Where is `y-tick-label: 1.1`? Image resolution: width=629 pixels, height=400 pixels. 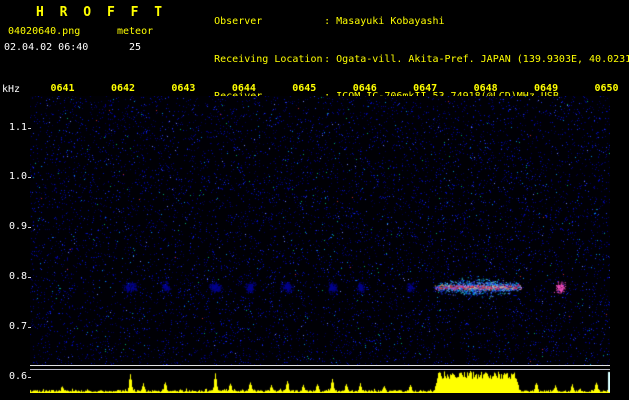
y-tick-label: 1.1 is located at coordinates (17, 127).